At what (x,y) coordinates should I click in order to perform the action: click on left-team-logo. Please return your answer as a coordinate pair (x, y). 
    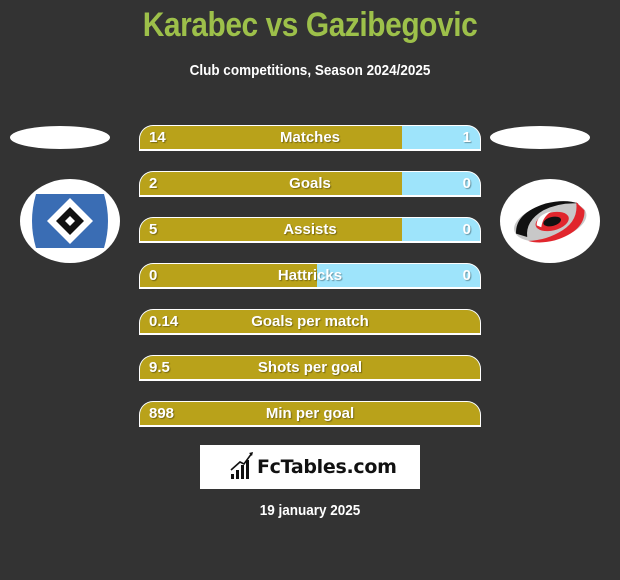
    Looking at the image, I should click on (70, 221).